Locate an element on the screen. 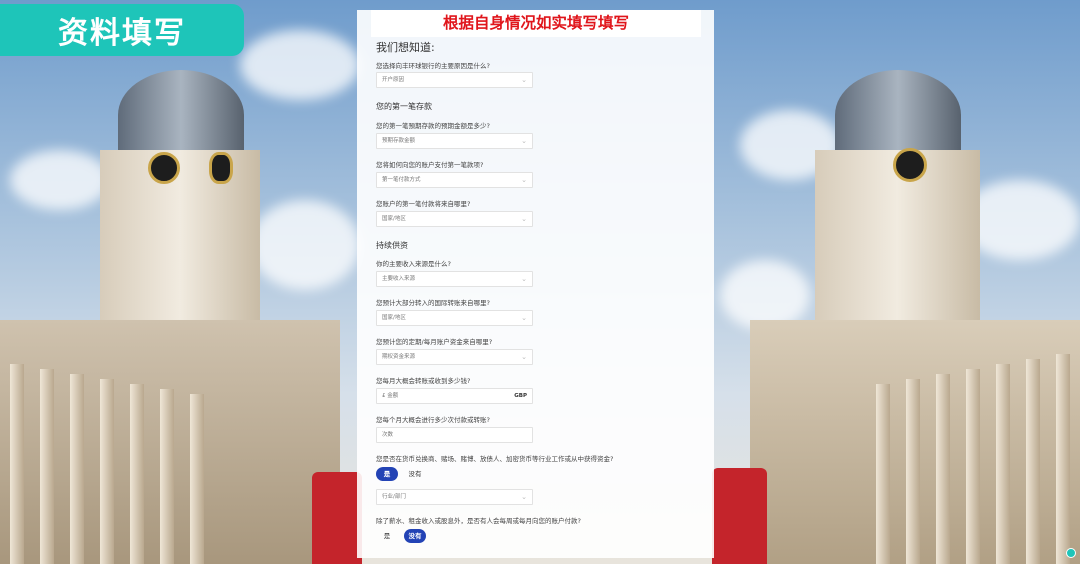  question-income-source: 你的主要收入来源是什么? is located at coordinates (413, 264).